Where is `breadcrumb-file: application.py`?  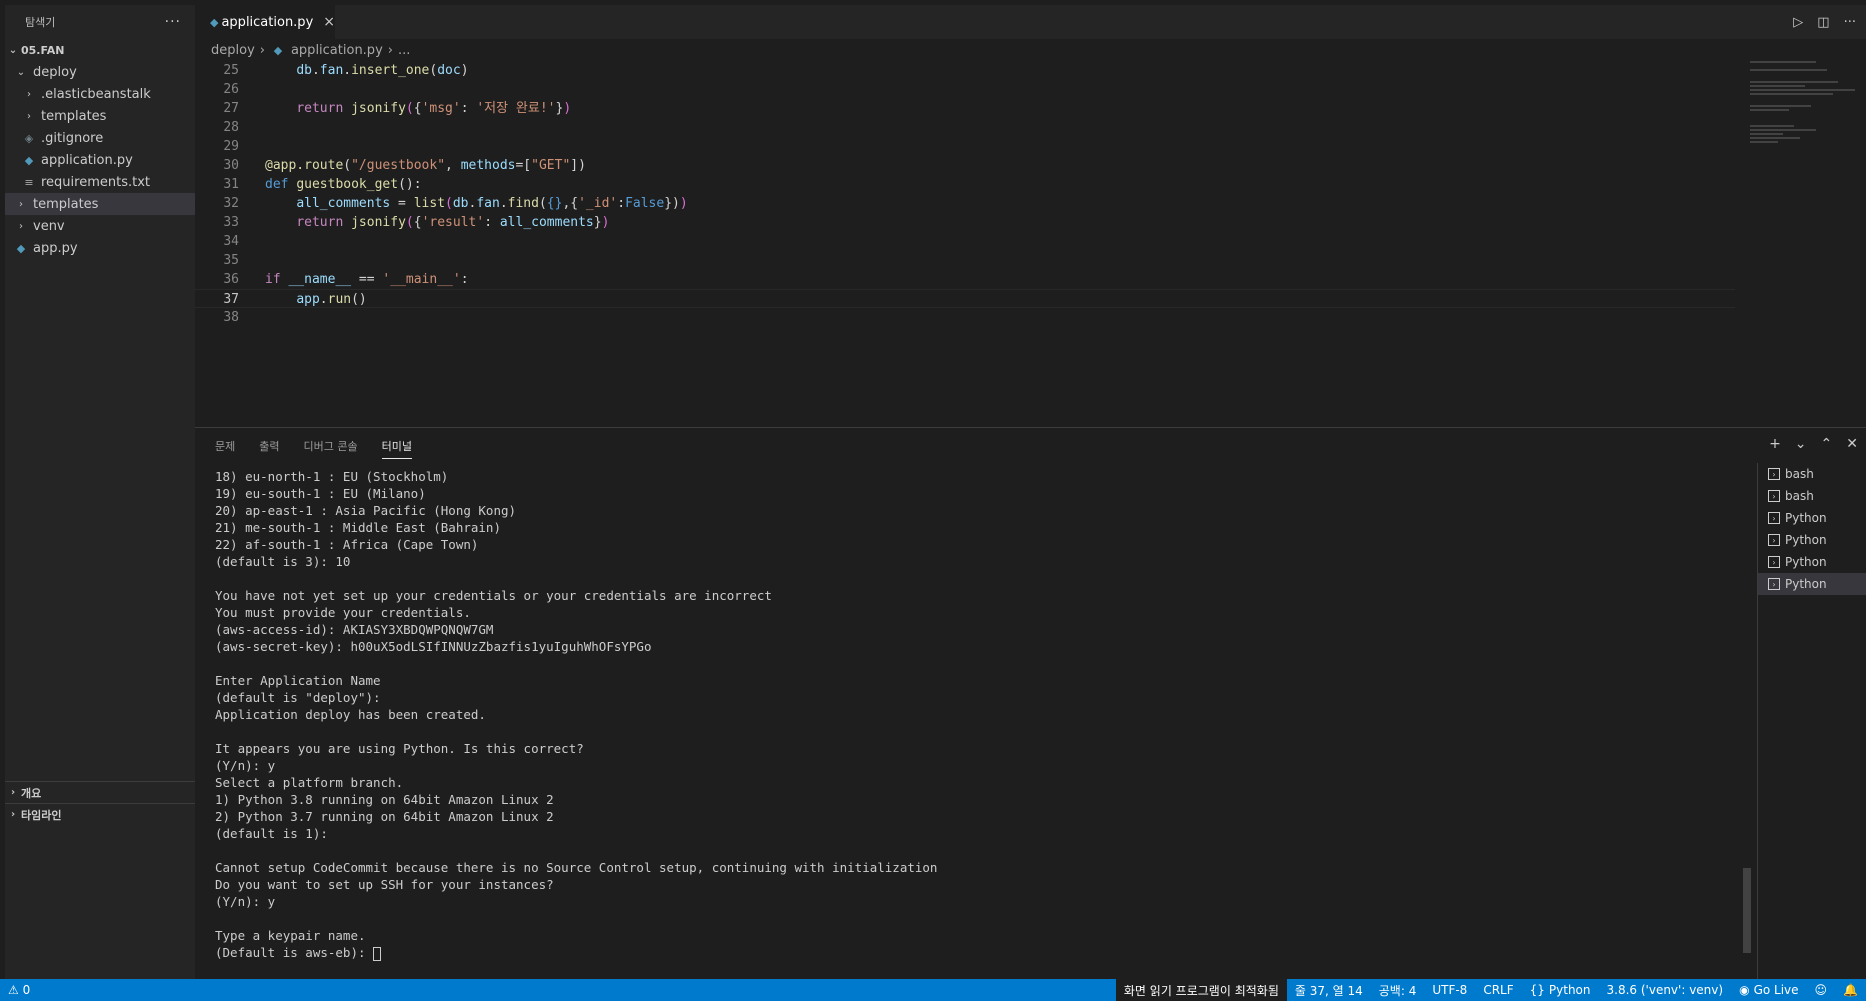 breadcrumb-file: application.py is located at coordinates (337, 50).